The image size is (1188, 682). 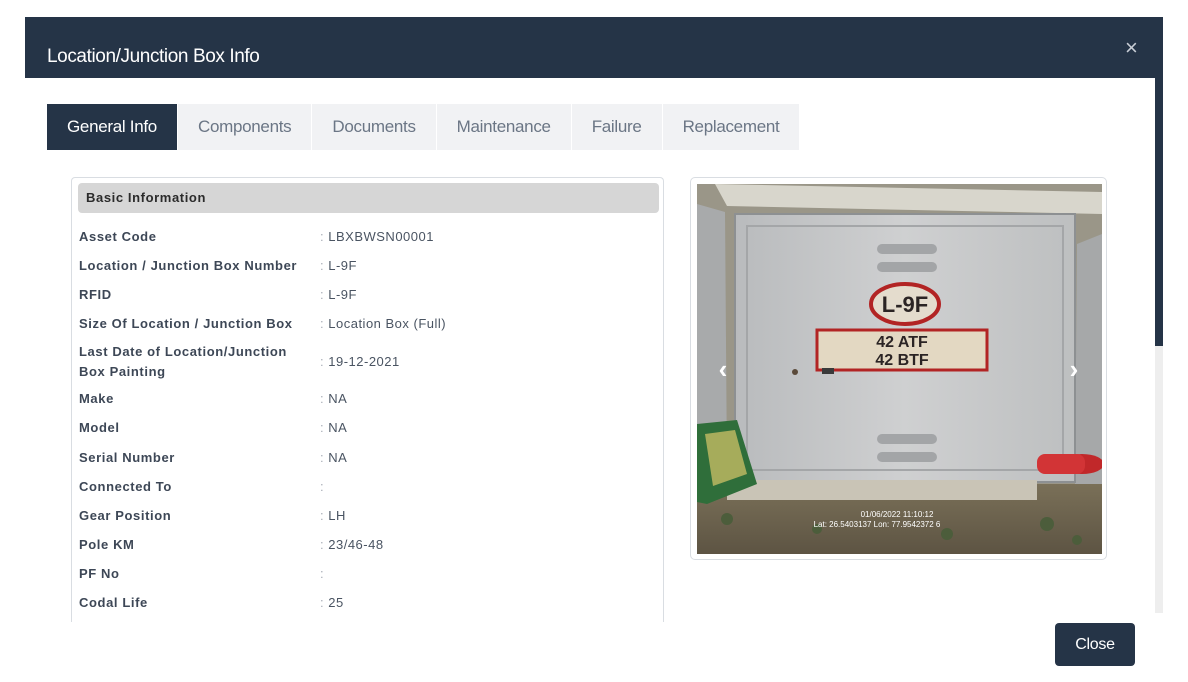 What do you see at coordinates (1095, 644) in the screenshot?
I see `close-button: Close` at bounding box center [1095, 644].